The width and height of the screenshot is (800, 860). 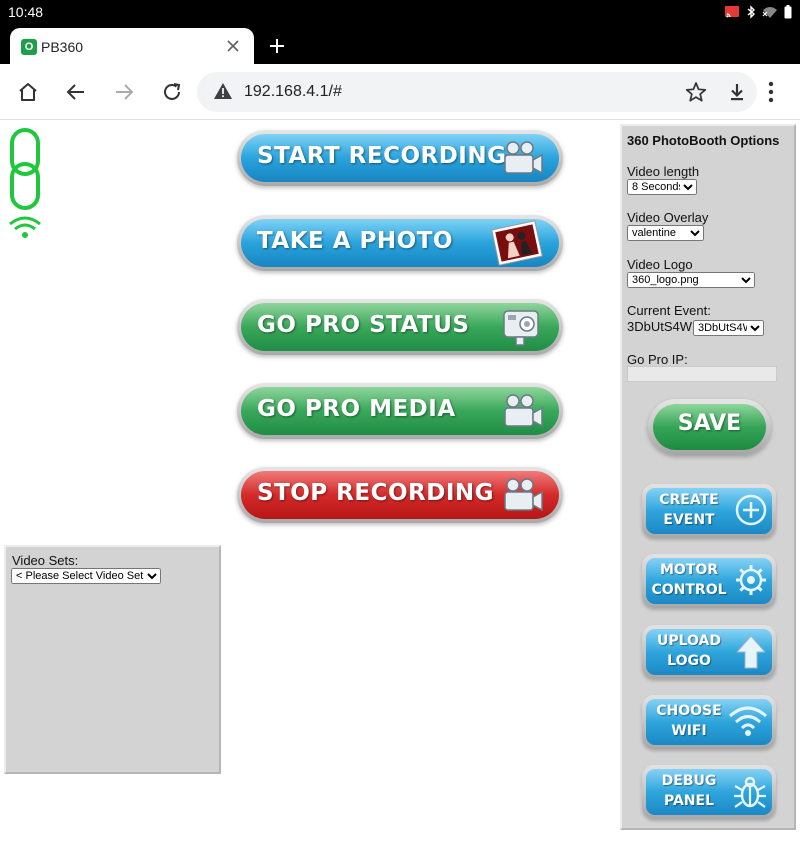 I want to click on stop-recording-button: STOP RECORDING, so click(x=400, y=495).